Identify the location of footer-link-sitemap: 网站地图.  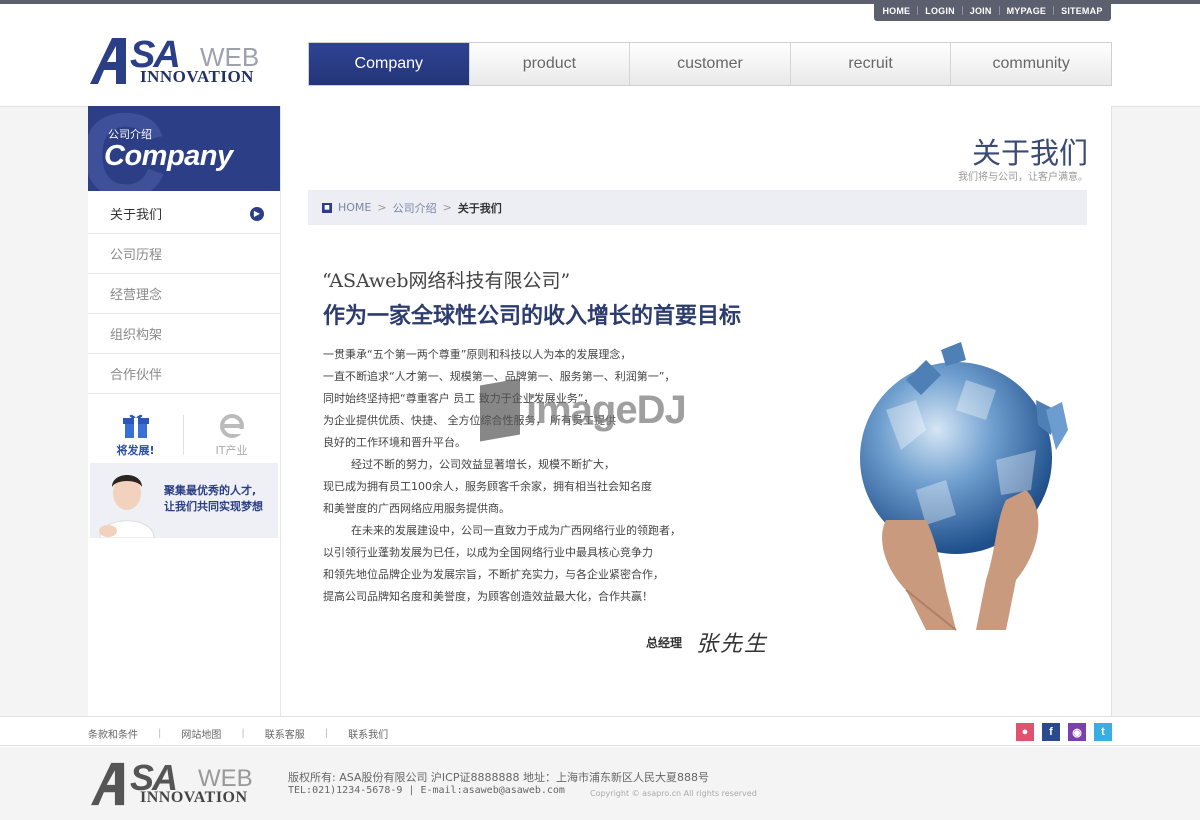
(201, 733).